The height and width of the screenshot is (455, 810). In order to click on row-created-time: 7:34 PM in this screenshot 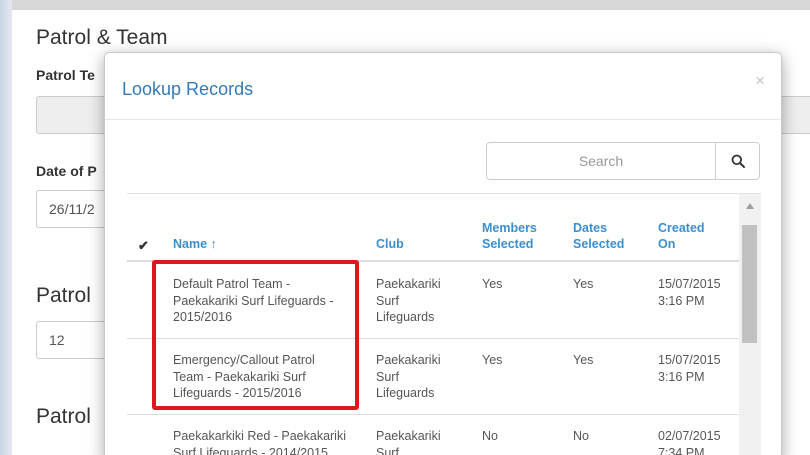, I will do `click(681, 450)`.